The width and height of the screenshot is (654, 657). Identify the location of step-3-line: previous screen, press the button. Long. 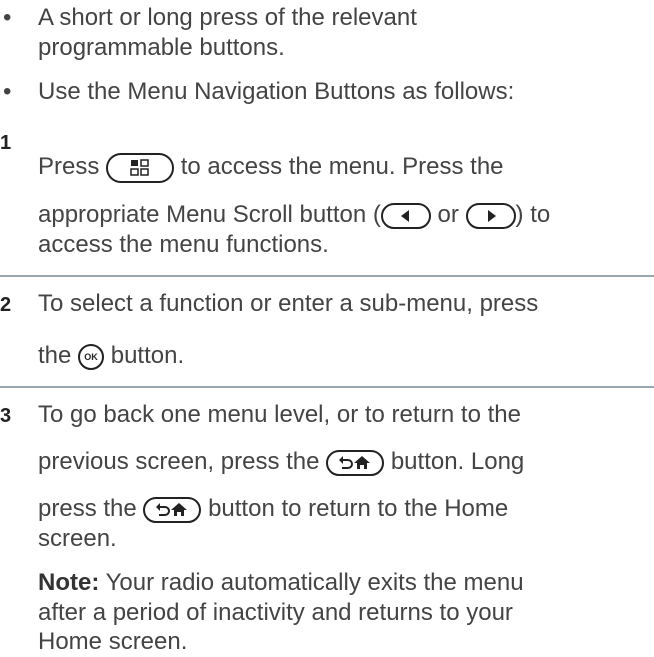
(281, 462).